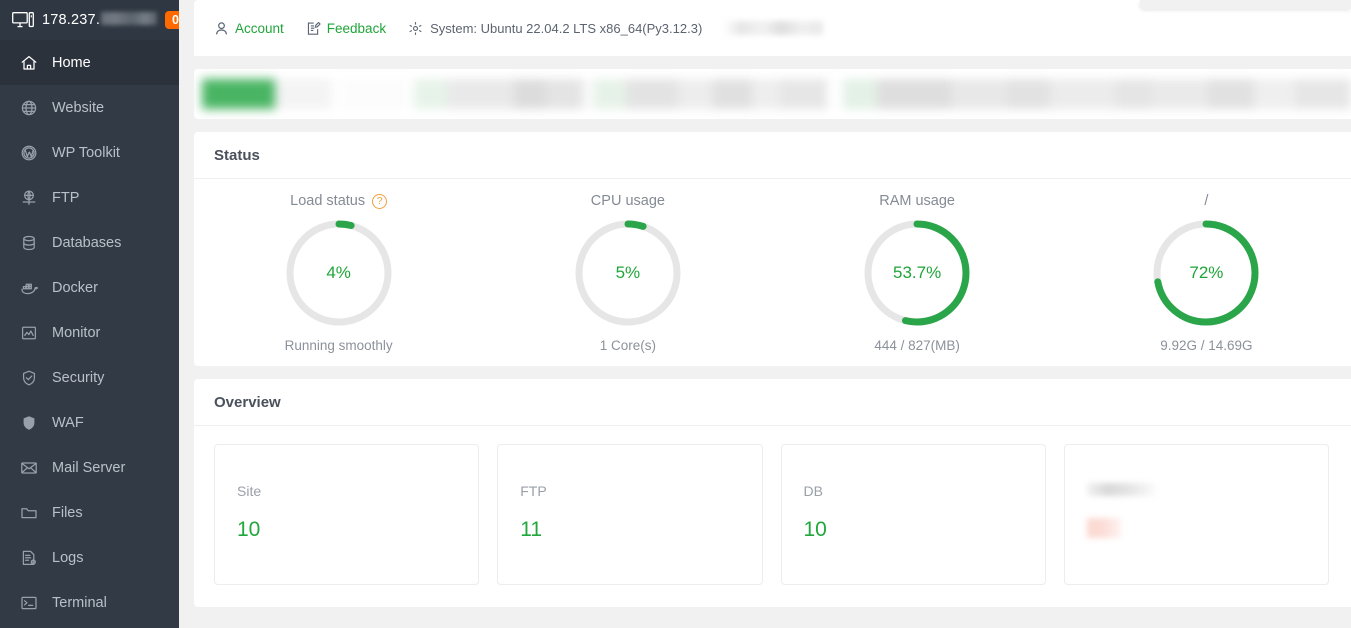  What do you see at coordinates (356, 28) in the screenshot?
I see `feedback-label: Feedback` at bounding box center [356, 28].